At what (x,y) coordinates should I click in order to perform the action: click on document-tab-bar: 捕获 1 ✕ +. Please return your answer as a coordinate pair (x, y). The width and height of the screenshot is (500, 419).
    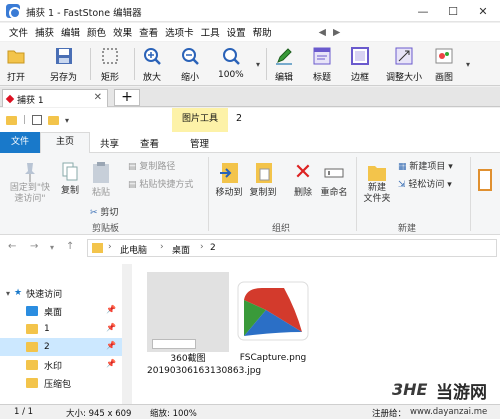
    Looking at the image, I should click on (250, 97).